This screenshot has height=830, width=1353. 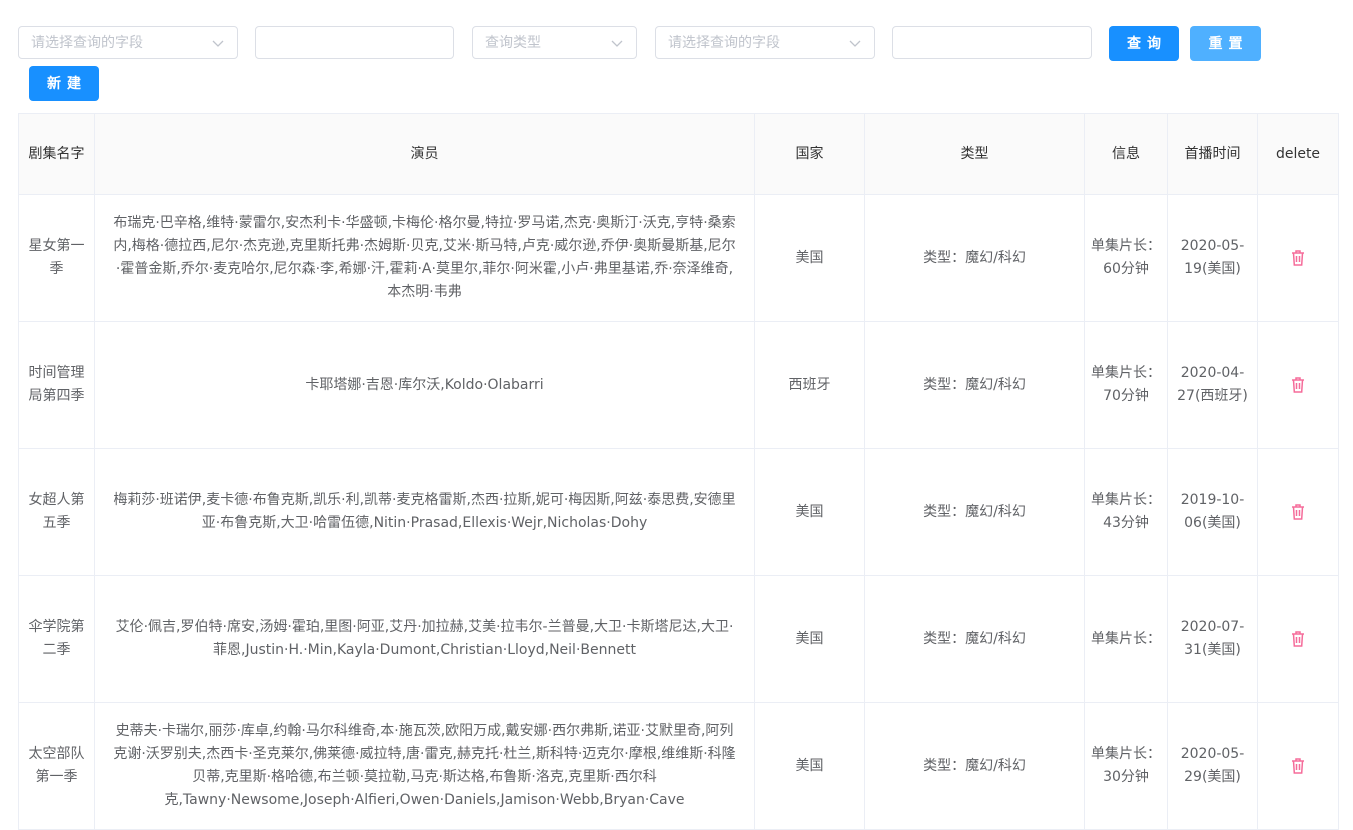 I want to click on field-select-2: 请选择查询的字段, so click(x=765, y=42).